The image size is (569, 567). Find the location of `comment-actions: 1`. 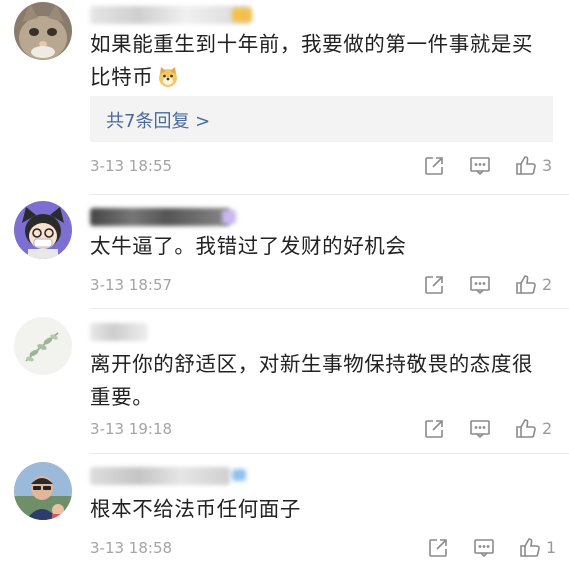

comment-actions: 1 is located at coordinates (492, 549).